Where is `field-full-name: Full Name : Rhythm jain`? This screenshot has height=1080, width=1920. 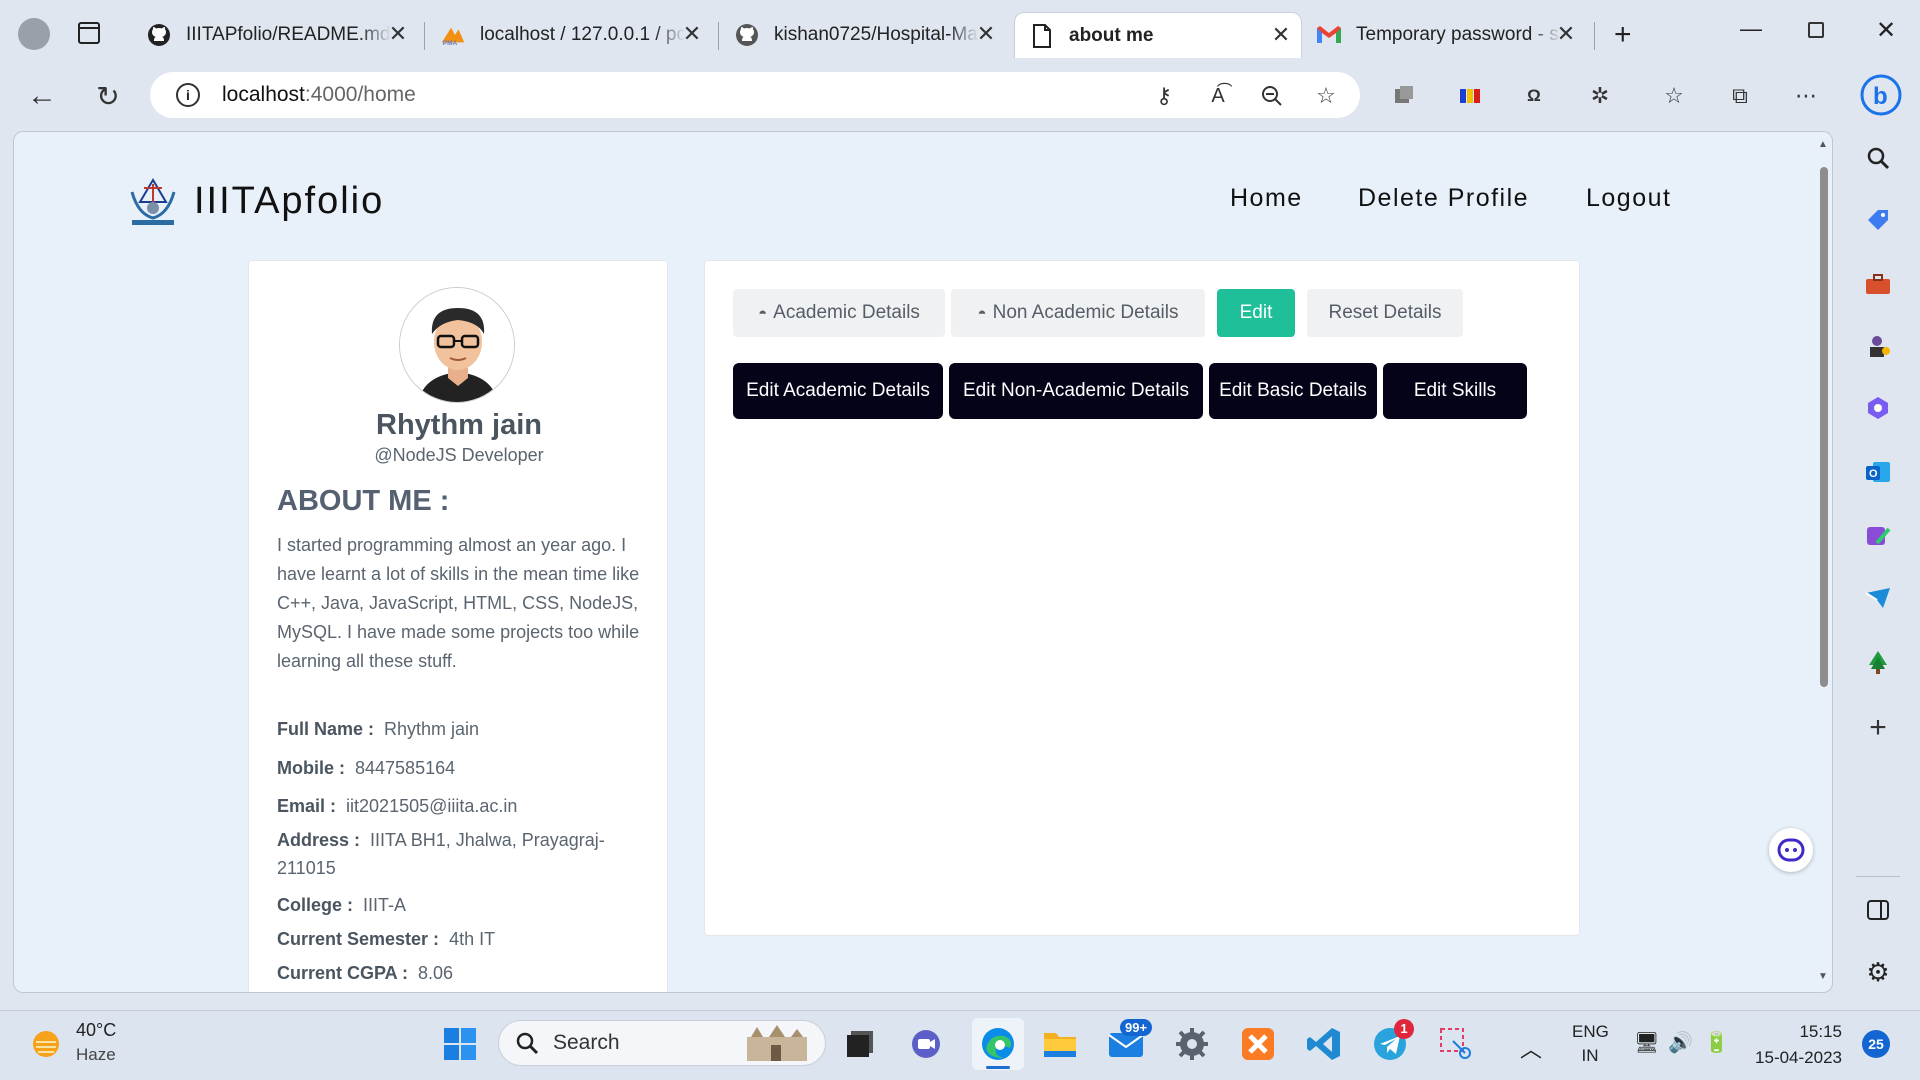
field-full-name: Full Name : Rhythm jain is located at coordinates (462, 729).